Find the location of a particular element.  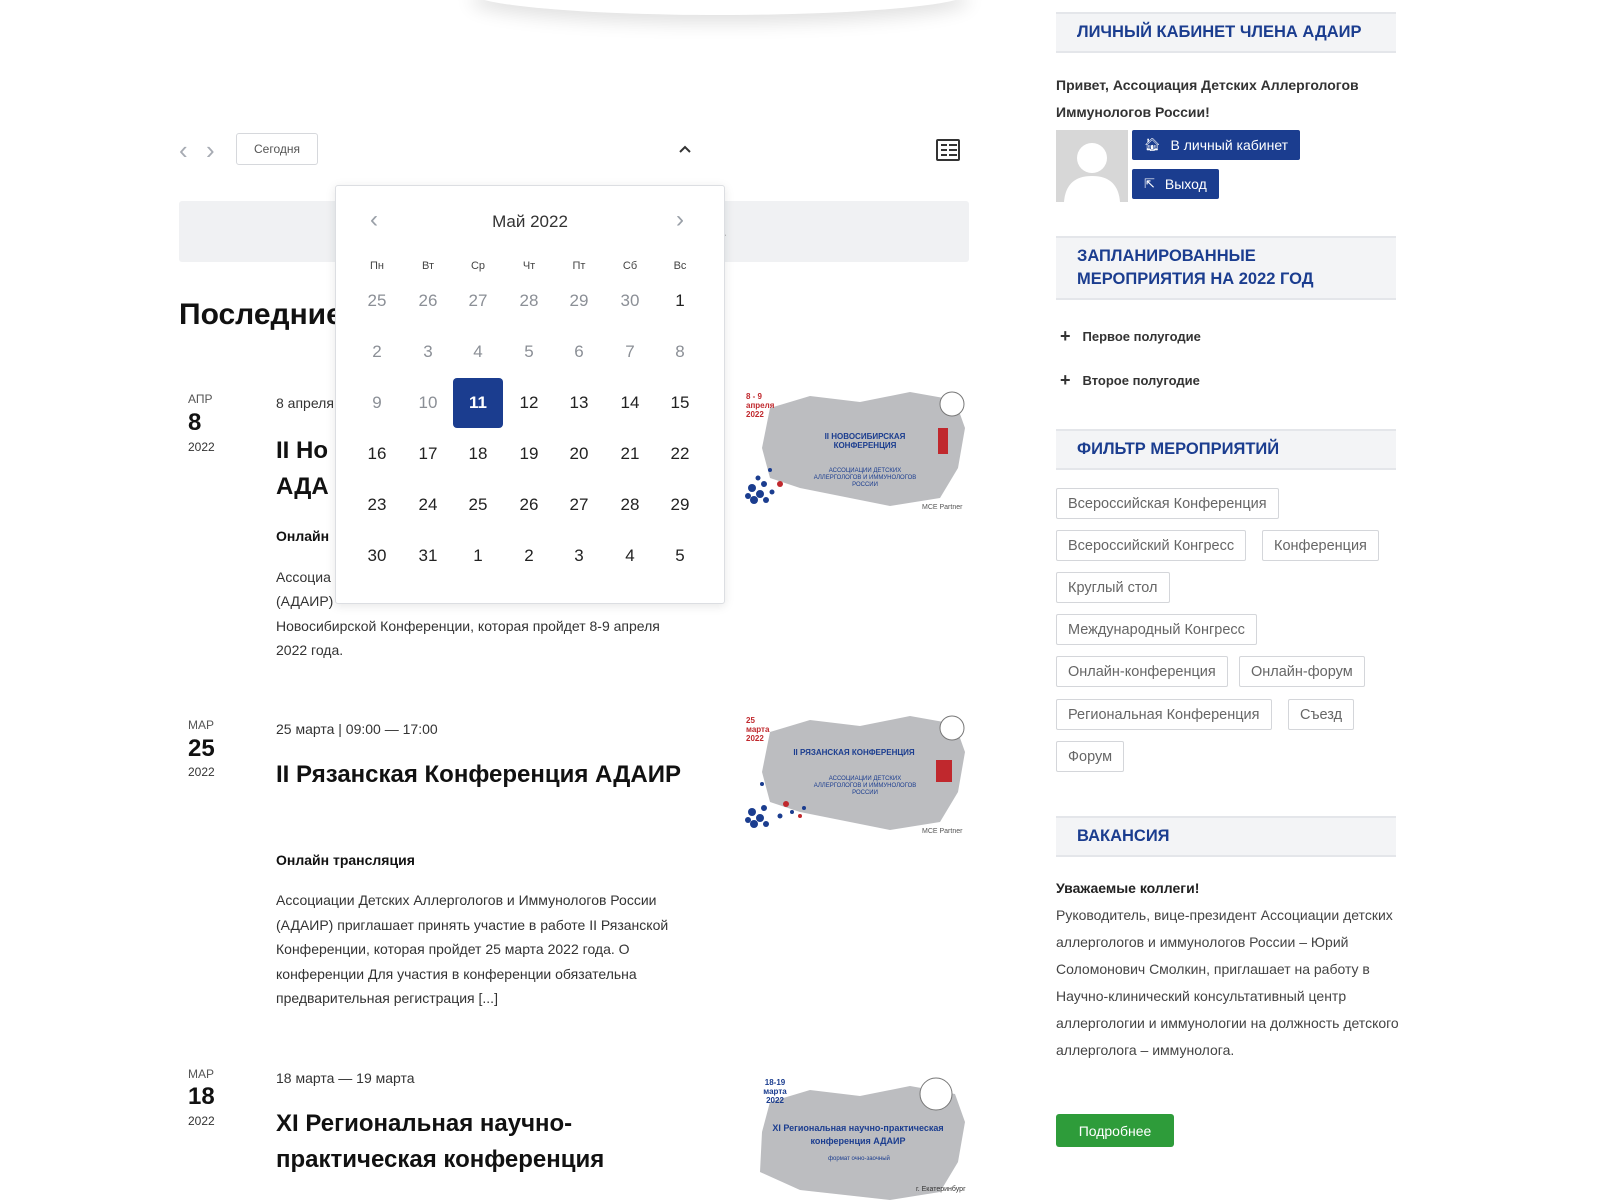

list-view-icon is located at coordinates (948, 150).